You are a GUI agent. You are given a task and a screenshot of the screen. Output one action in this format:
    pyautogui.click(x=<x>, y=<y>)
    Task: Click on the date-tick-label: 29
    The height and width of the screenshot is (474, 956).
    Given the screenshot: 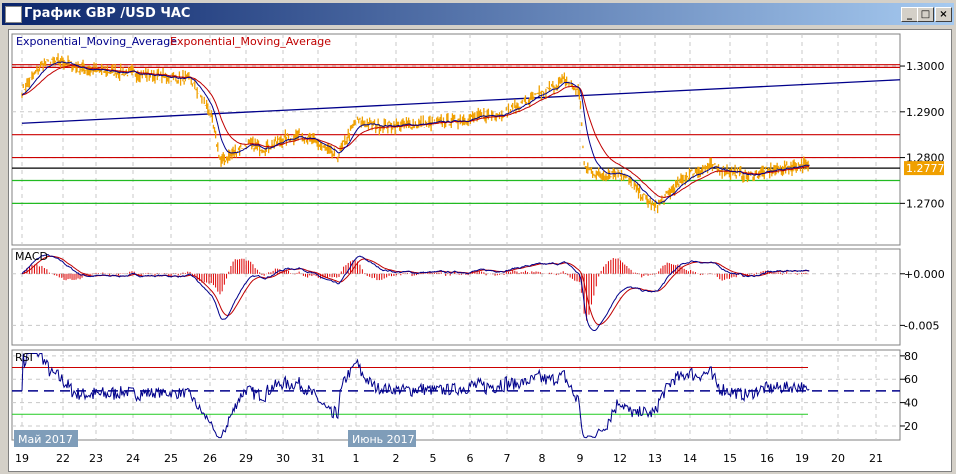 What is the action you would take?
    pyautogui.click(x=246, y=458)
    